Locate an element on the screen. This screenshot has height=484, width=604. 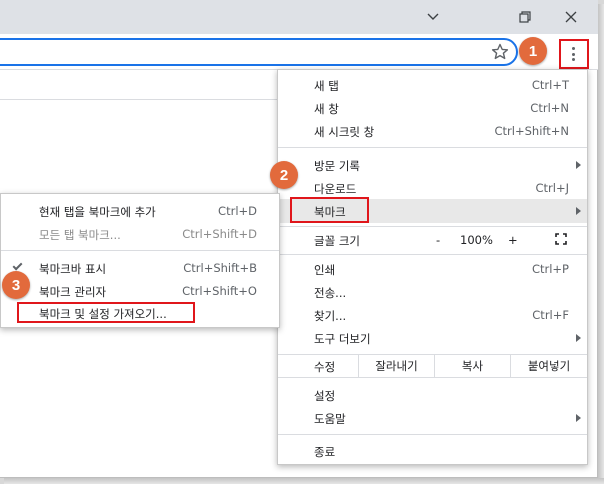
import-highlight-box is located at coordinates (106, 312).